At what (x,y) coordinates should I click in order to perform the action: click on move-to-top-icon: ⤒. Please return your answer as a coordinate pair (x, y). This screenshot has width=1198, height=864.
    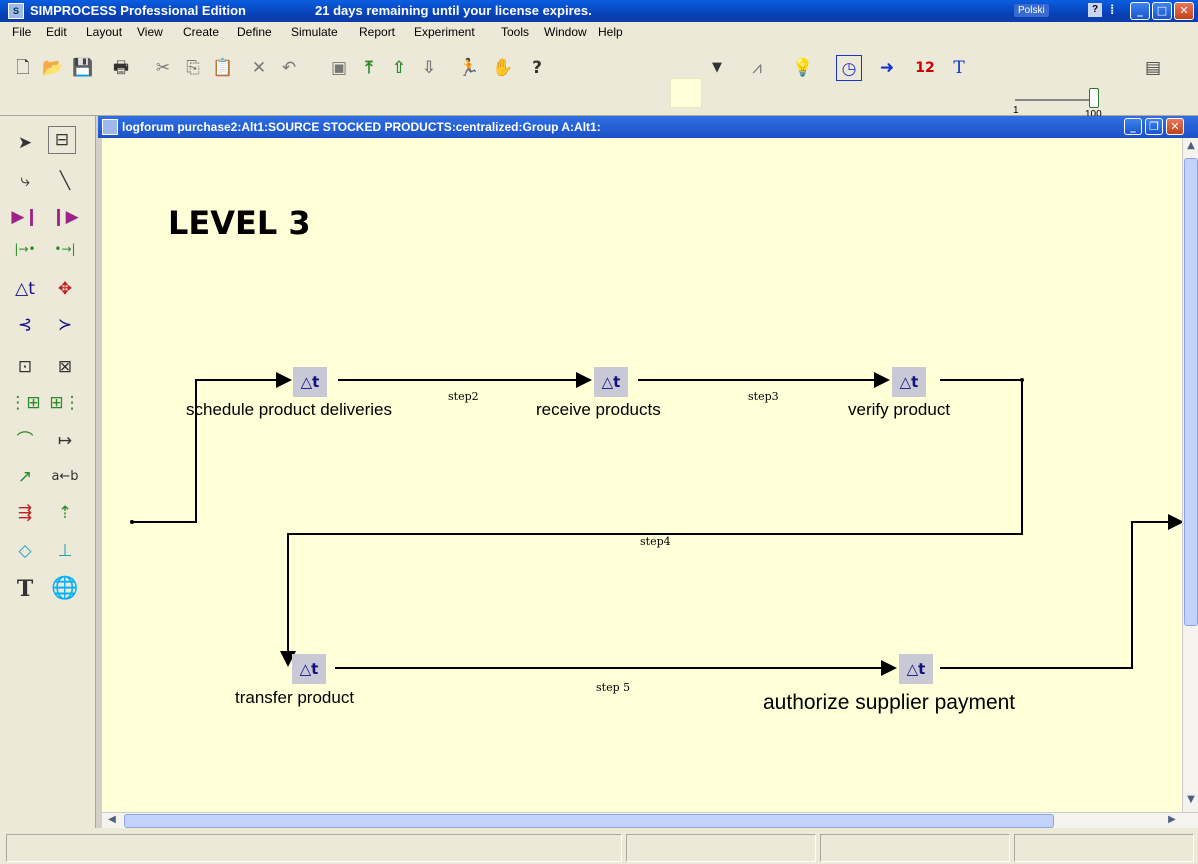
    Looking at the image, I should click on (369, 68).